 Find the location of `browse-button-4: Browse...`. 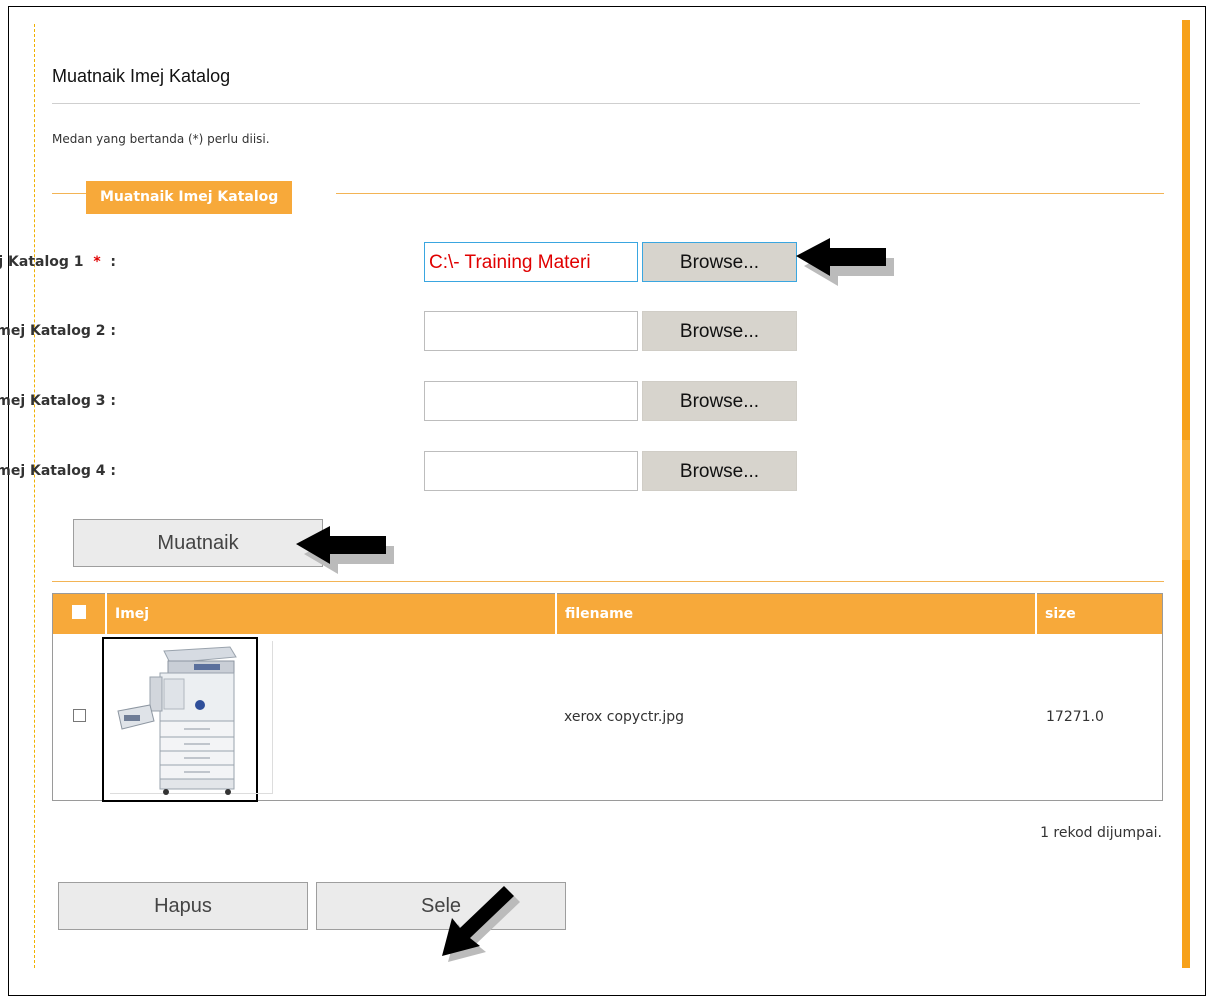

browse-button-4: Browse... is located at coordinates (719, 471).